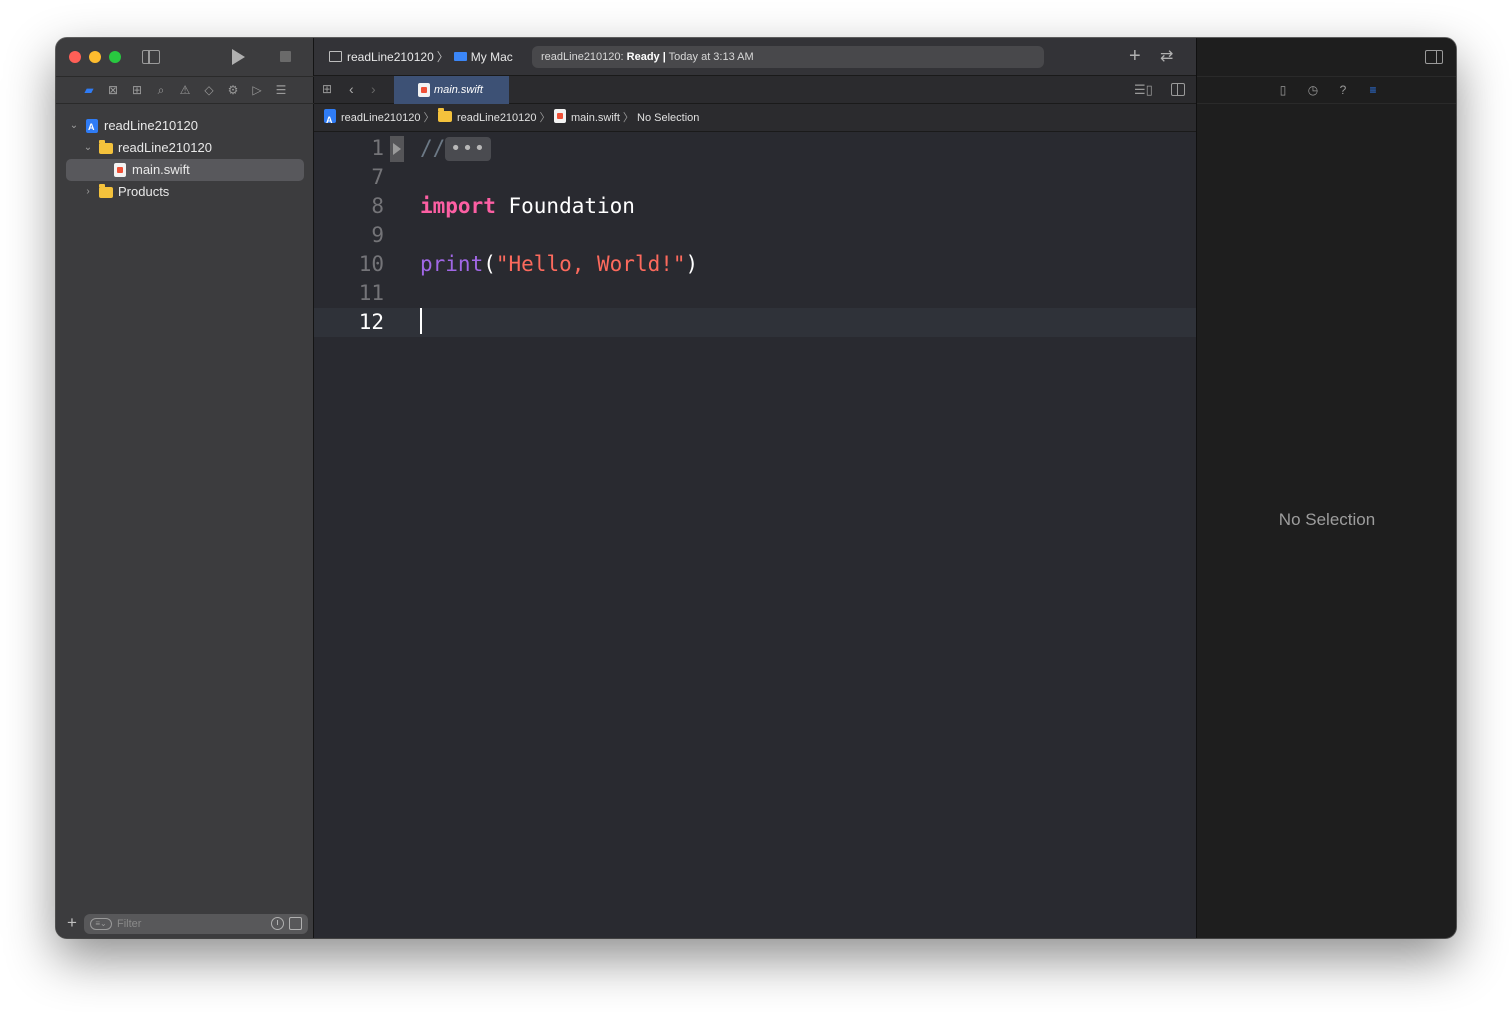 The width and height of the screenshot is (1512, 1012). What do you see at coordinates (559, 264) in the screenshot?
I see `code-text: print("Hello, World!")` at bounding box center [559, 264].